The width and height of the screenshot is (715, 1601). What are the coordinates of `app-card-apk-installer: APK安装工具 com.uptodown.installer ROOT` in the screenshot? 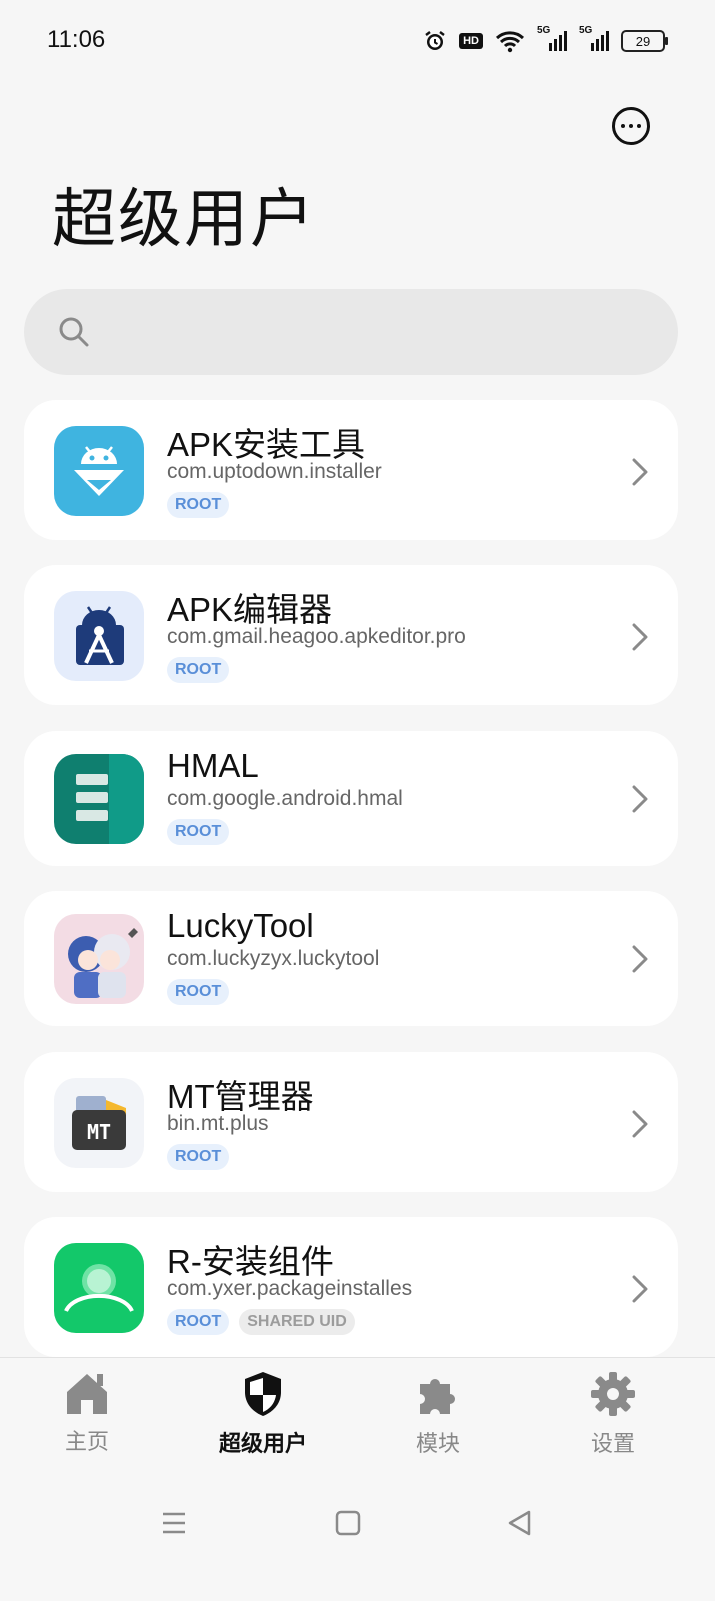 It's located at (351, 470).